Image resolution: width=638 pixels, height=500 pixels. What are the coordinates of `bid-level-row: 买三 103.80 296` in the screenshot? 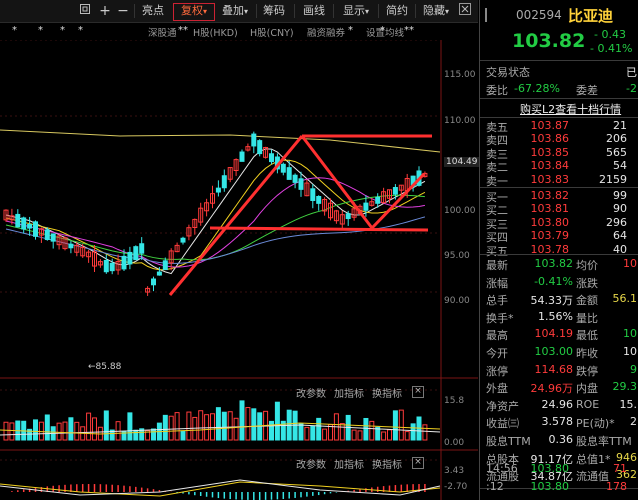 It's located at (559, 223).